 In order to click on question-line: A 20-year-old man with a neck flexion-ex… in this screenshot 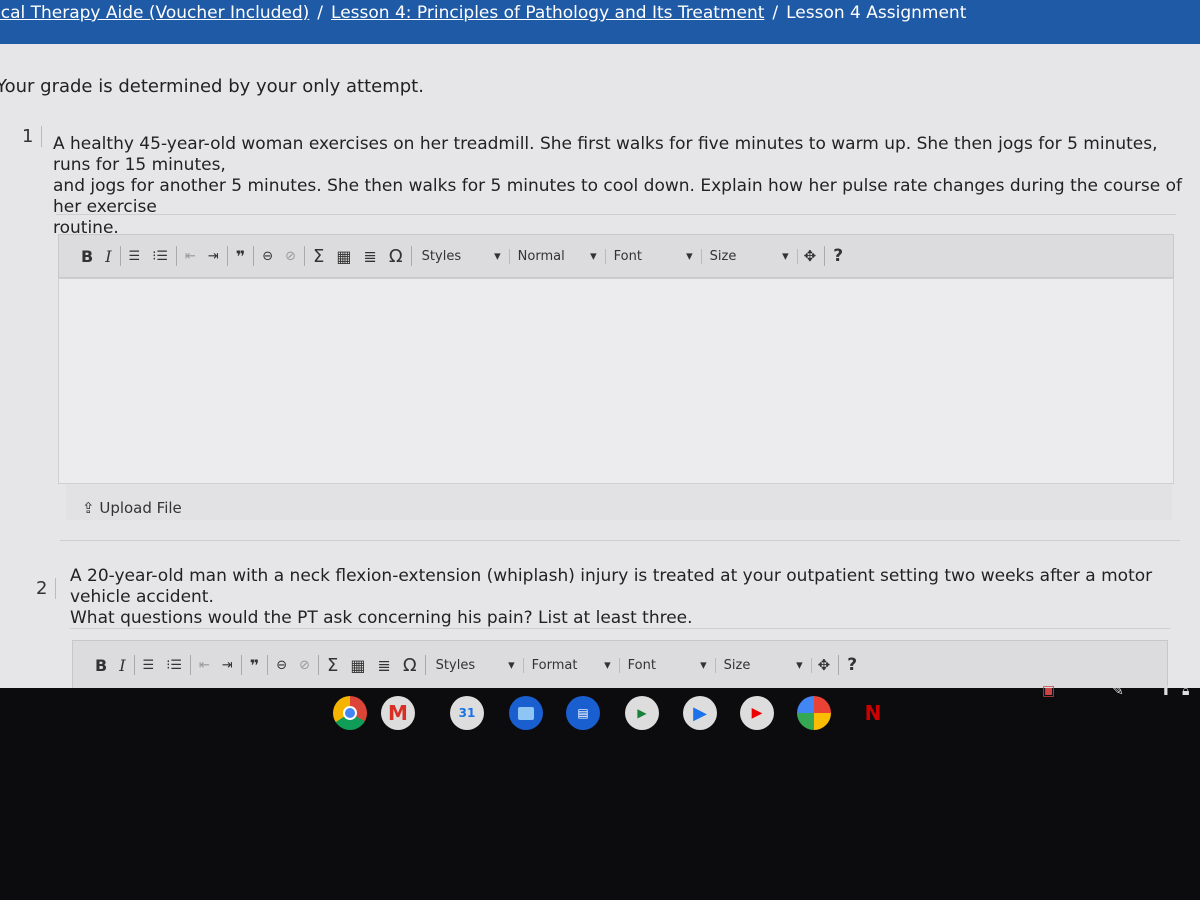, I will do `click(611, 586)`.